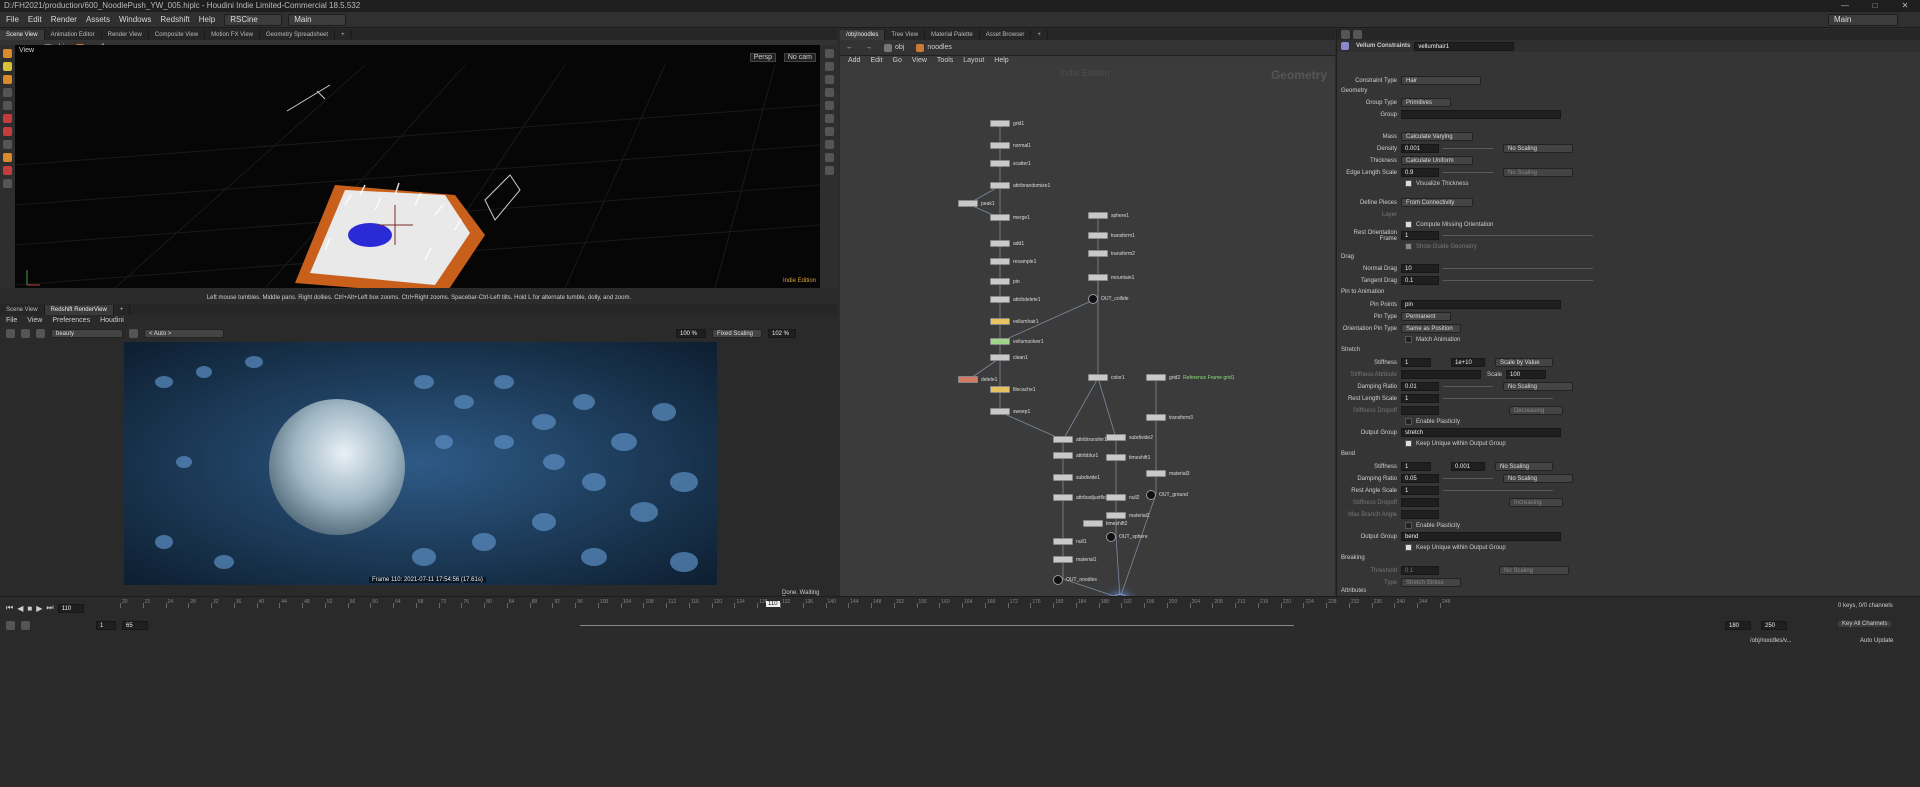  I want to click on realtime-icon, so click(10, 625).